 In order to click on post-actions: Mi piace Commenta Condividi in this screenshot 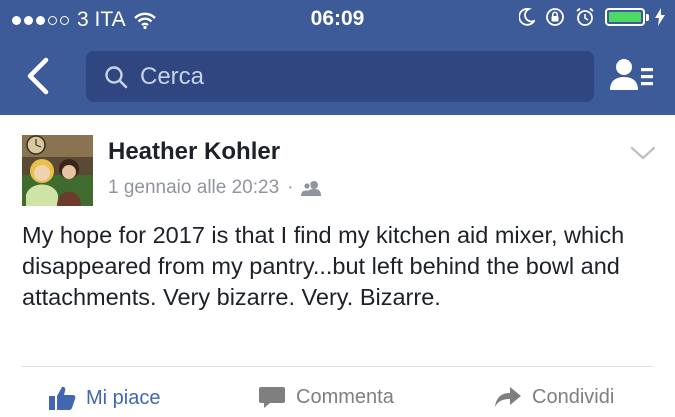, I will do `click(337, 397)`.